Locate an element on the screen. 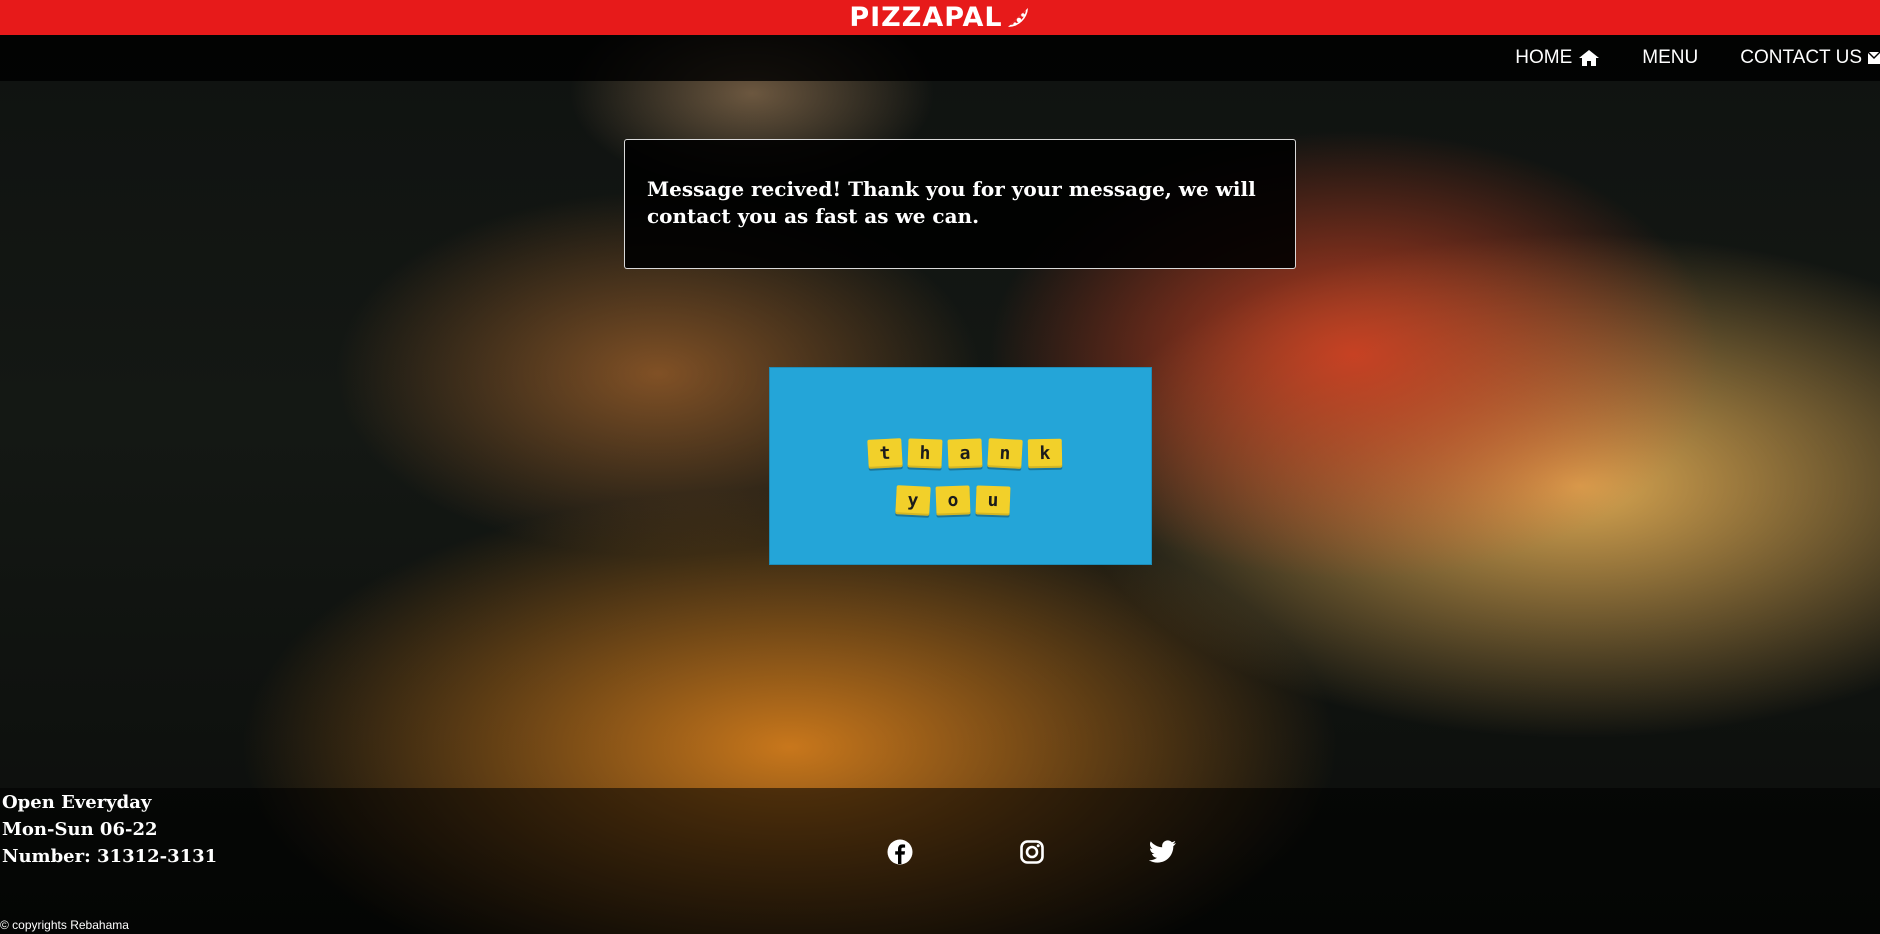 The image size is (1880, 934). thank-you-image: t h a n k y o u is located at coordinates (960, 466).